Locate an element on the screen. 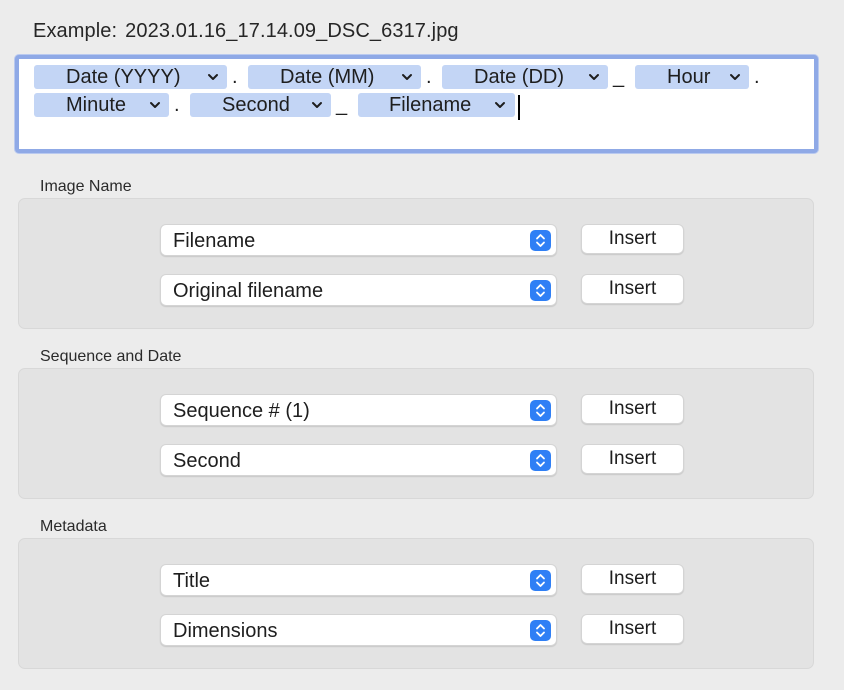 This screenshot has height=690, width=844. popup-value: Dimensions is located at coordinates (225, 631).